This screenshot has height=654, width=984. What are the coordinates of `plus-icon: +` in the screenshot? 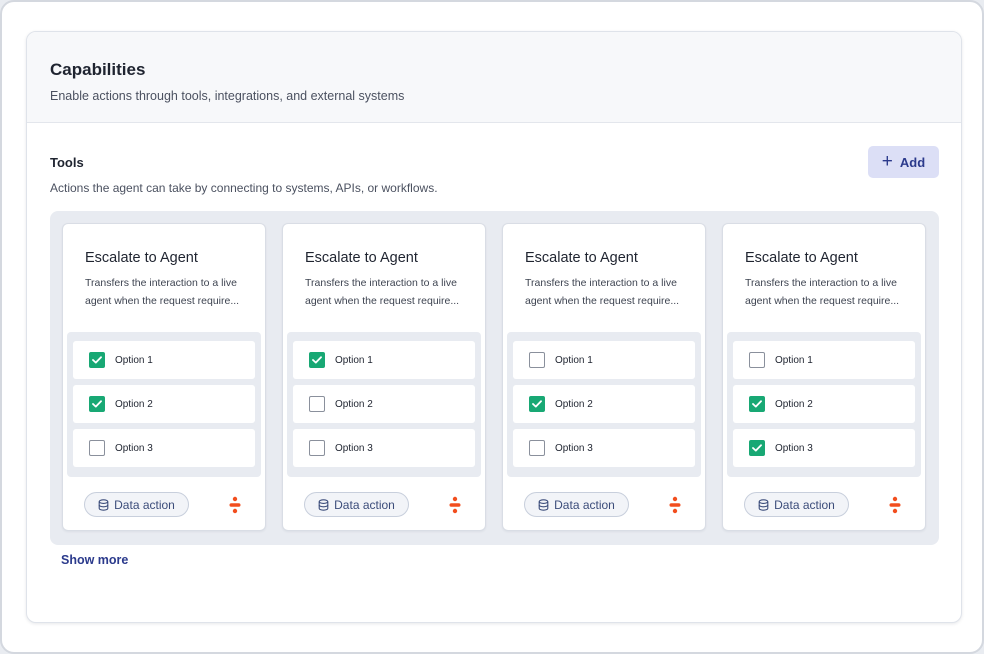 It's located at (887, 161).